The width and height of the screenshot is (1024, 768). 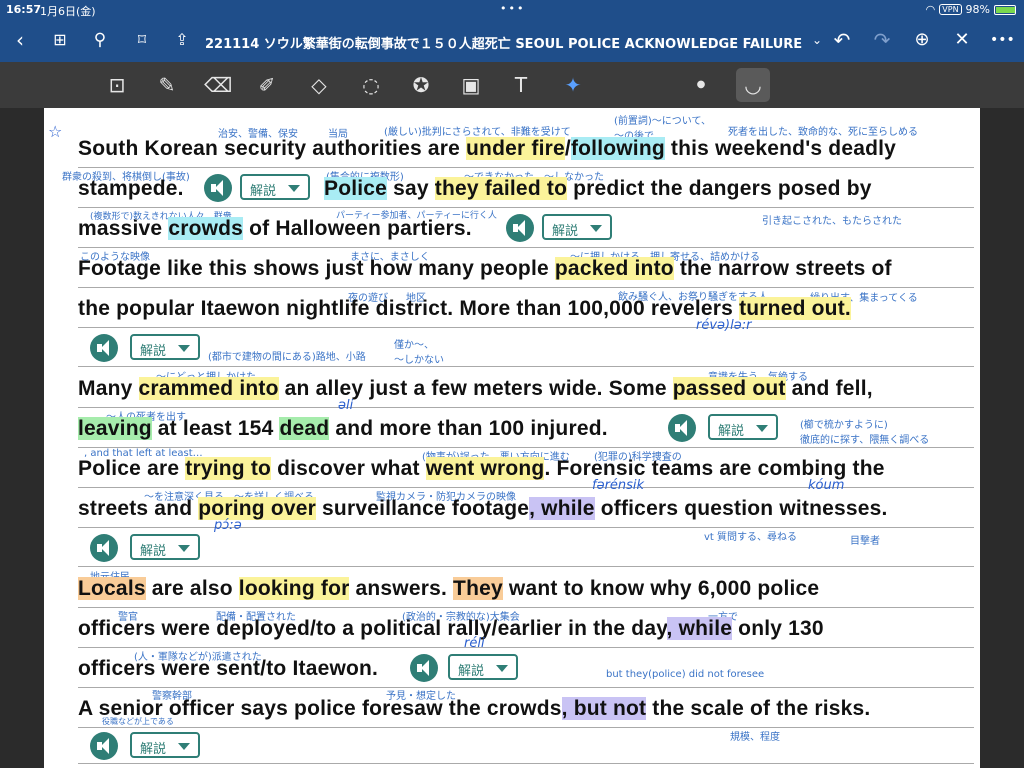 What do you see at coordinates (228, 525) in the screenshot?
I see `handwritten-note: pɔ́ːə` at bounding box center [228, 525].